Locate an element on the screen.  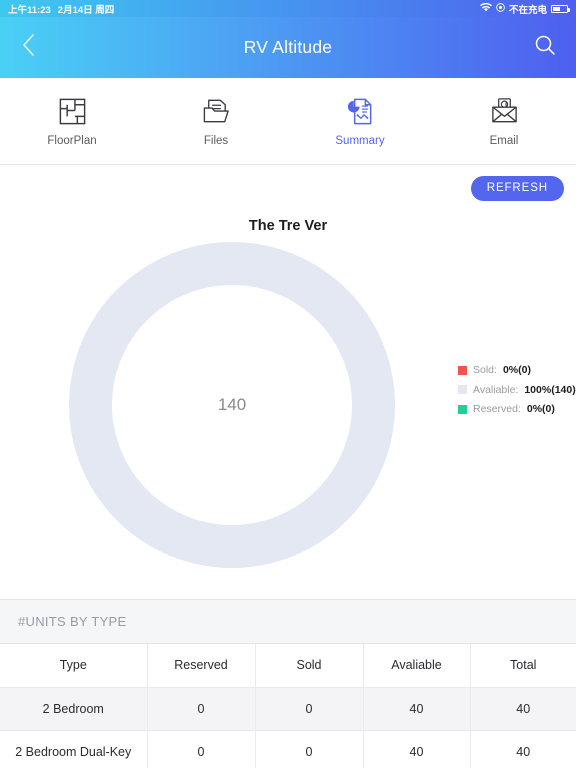
tab-bar: FloorPlan Files Summary Email is located at coordinates (288, 121).